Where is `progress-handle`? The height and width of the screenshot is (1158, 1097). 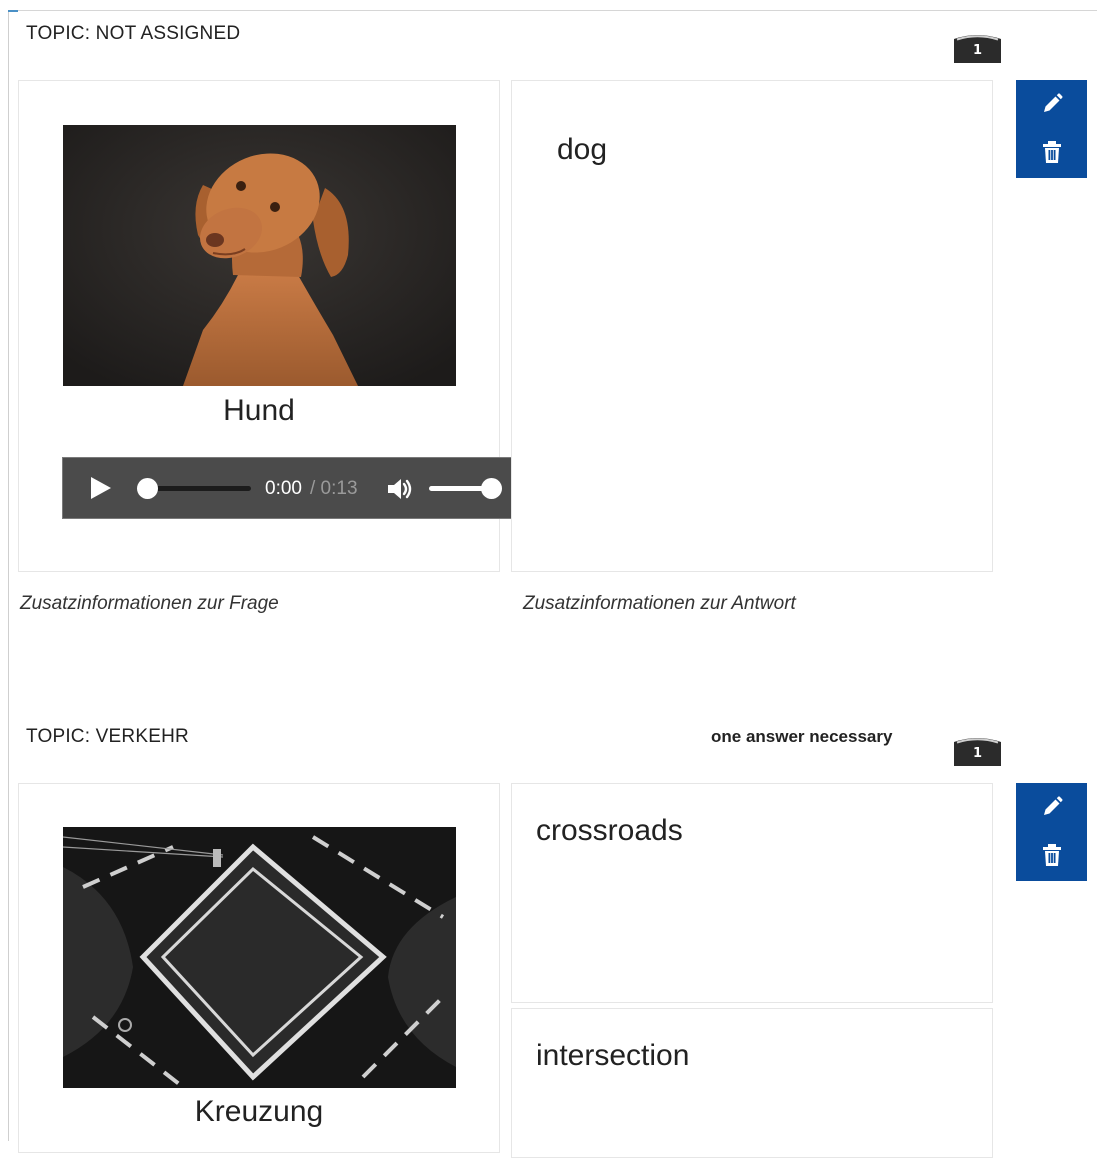
progress-handle is located at coordinates (147, 488).